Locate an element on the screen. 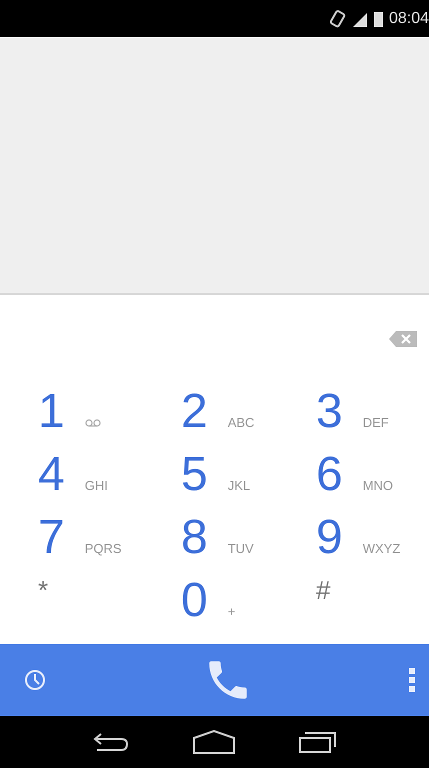 The image size is (429, 768). more-icon is located at coordinates (412, 680).